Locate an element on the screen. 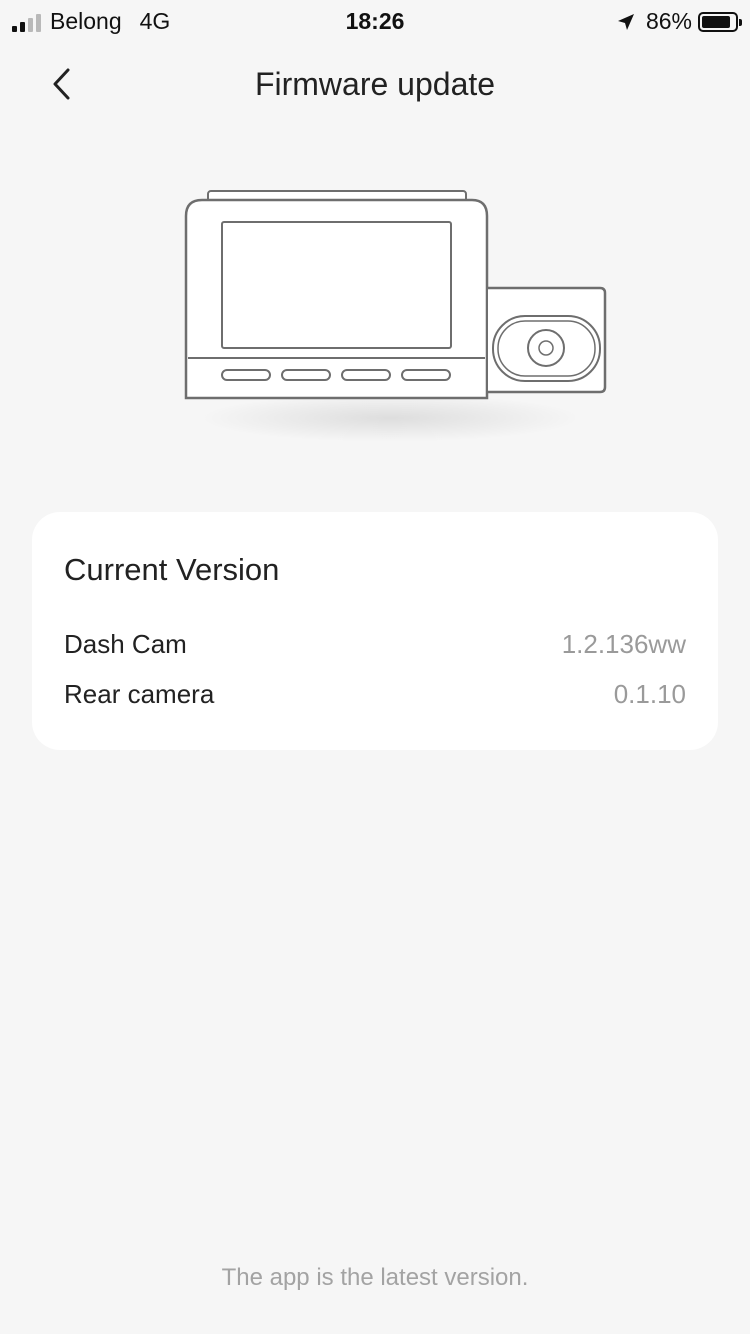  battery-icon is located at coordinates (720, 21).